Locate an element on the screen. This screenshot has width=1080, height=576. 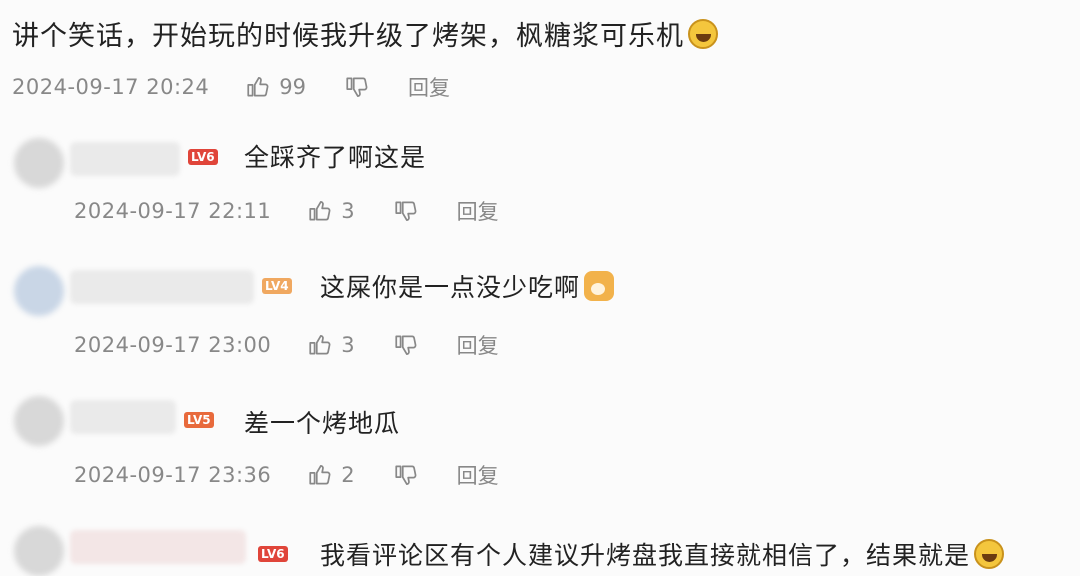
reply-meta: 2024-09-17 23:36 2 回复 is located at coordinates (286, 475).